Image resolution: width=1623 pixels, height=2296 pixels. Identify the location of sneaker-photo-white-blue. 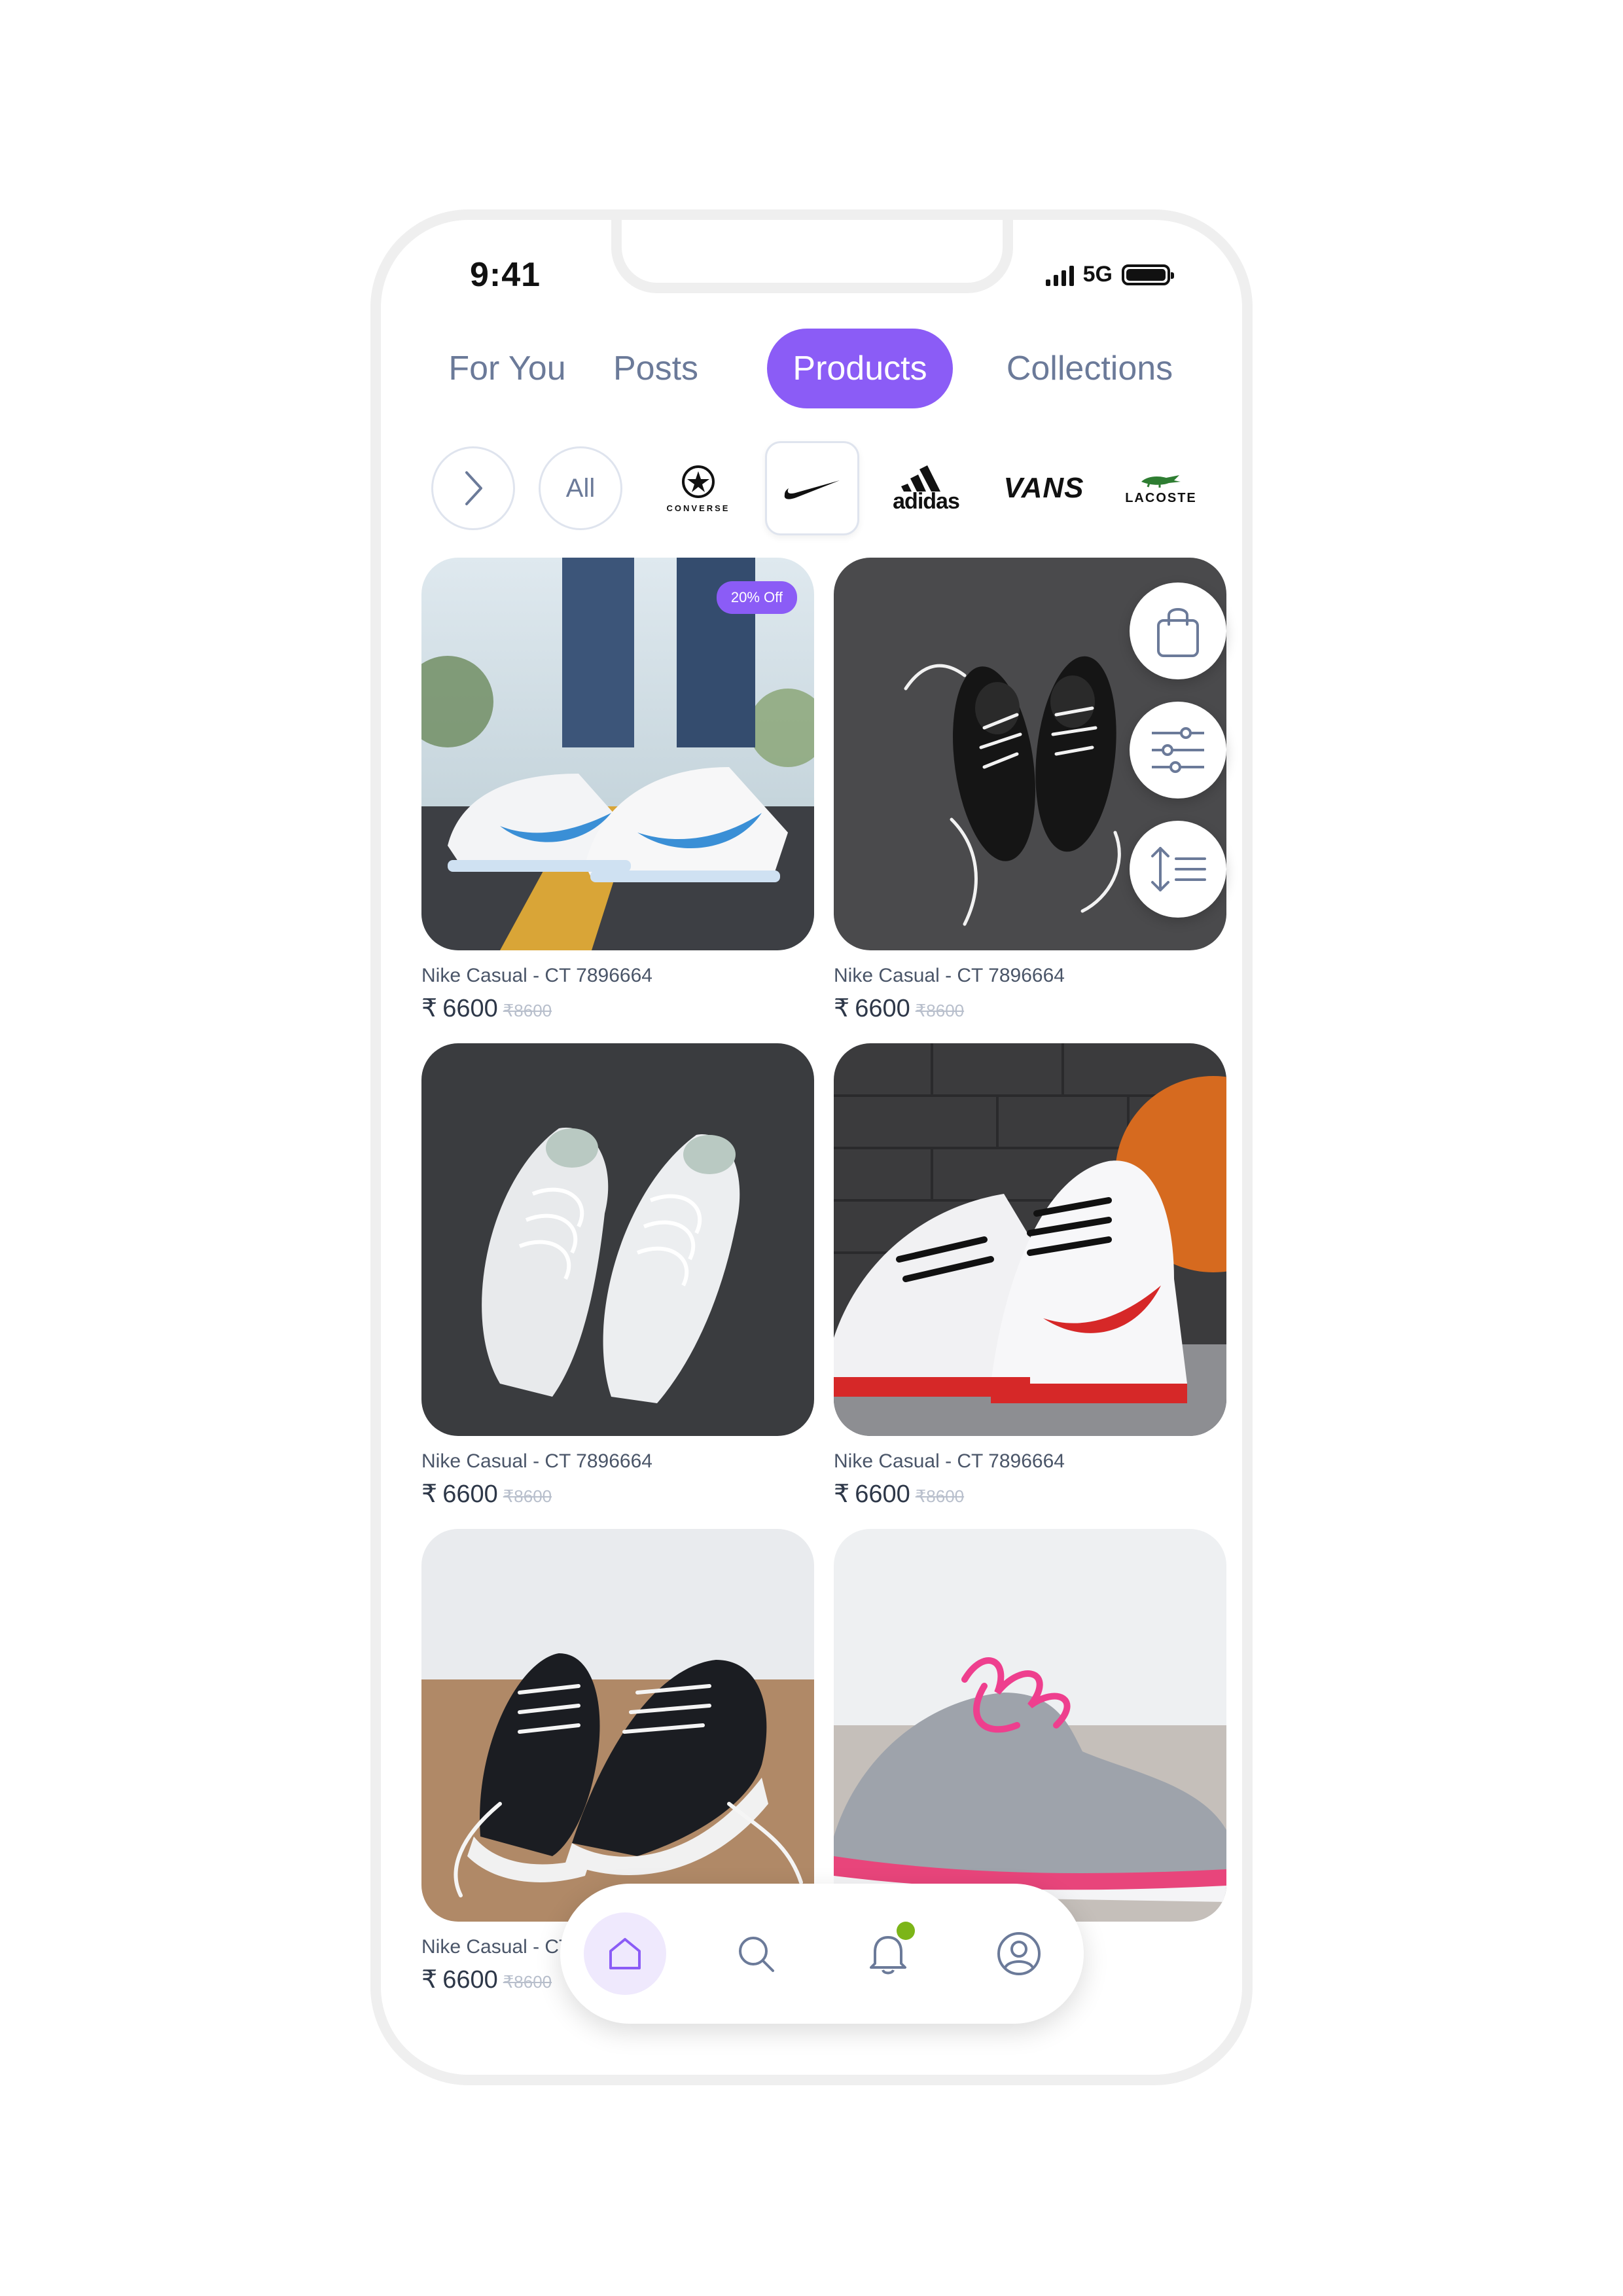
(618, 754).